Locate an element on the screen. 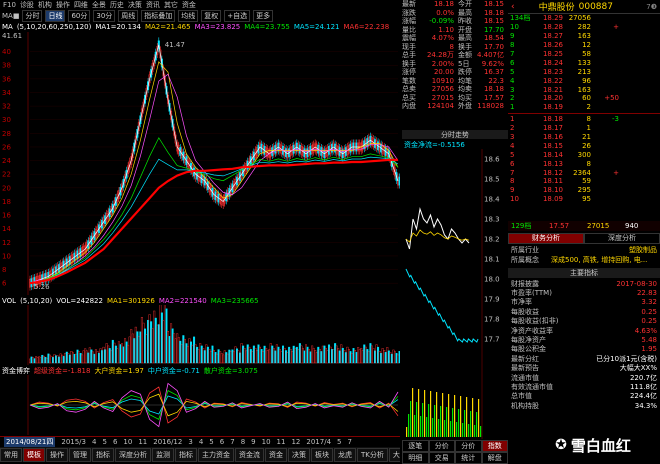 The width and height of the screenshot is (660, 464). bottom-tab-7: 指标 is located at coordinates (186, 454).